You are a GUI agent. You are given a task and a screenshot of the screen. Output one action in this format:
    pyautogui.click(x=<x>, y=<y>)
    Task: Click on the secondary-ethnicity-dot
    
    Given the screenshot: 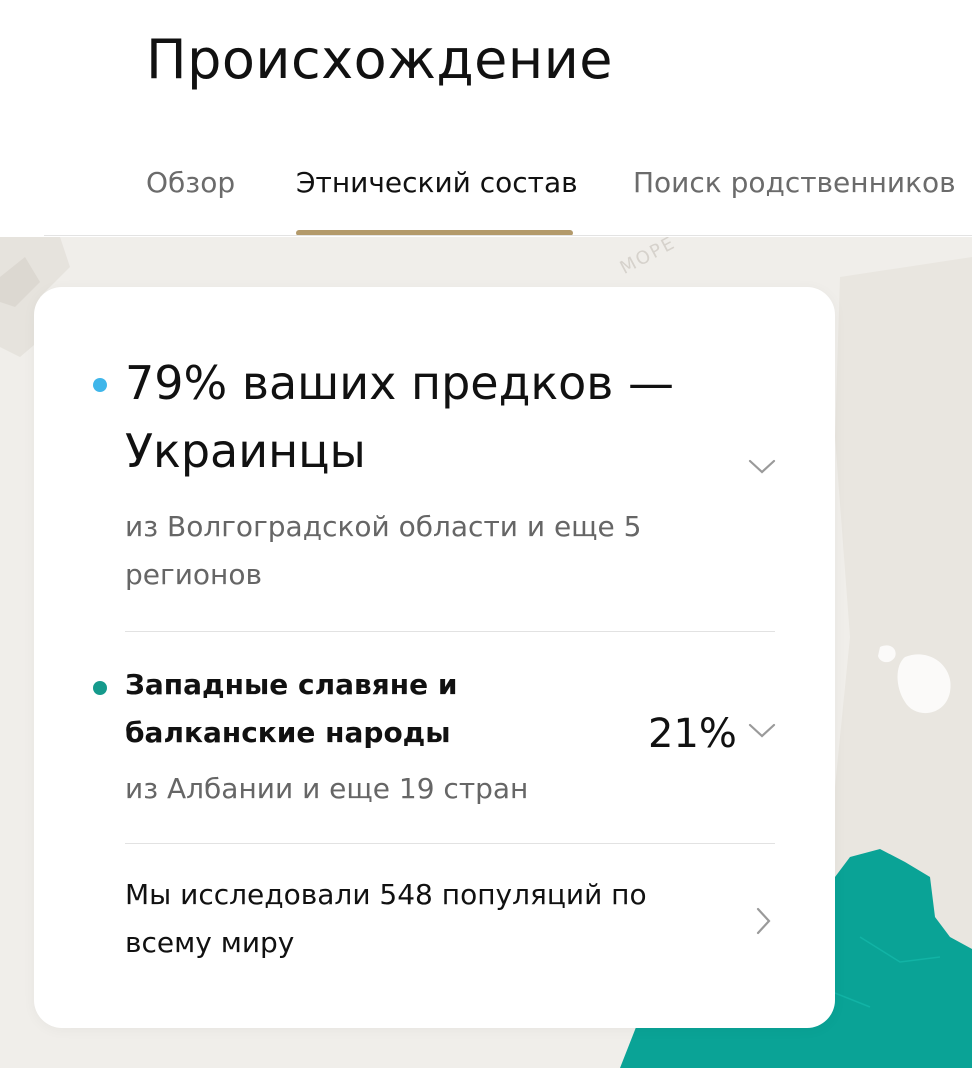 What is the action you would take?
    pyautogui.click(x=100, y=688)
    